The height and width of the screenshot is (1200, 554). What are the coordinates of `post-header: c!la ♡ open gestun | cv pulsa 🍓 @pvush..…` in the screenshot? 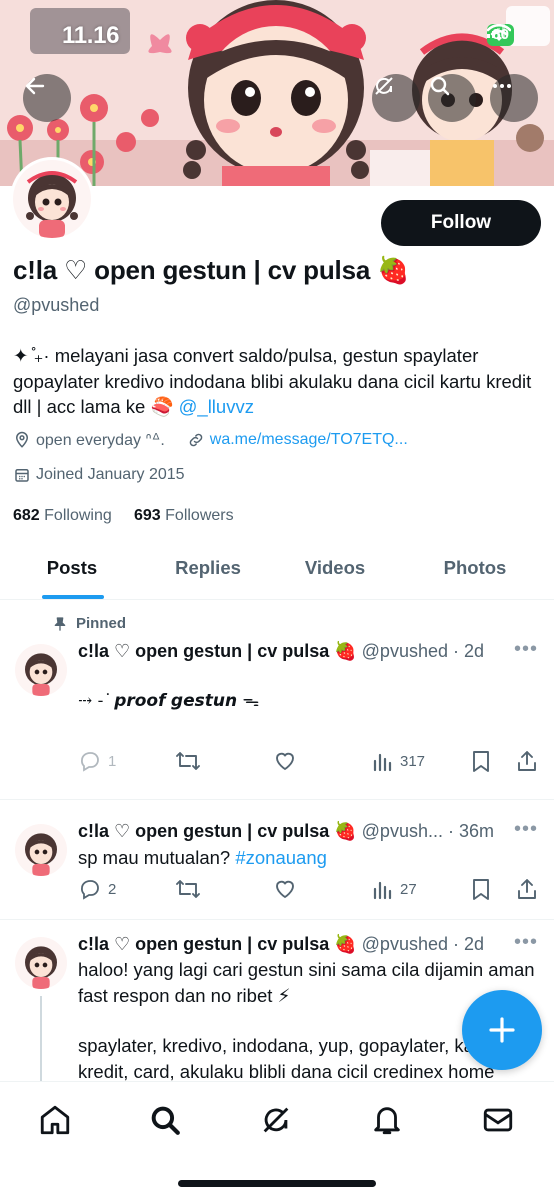 It's located at (286, 831).